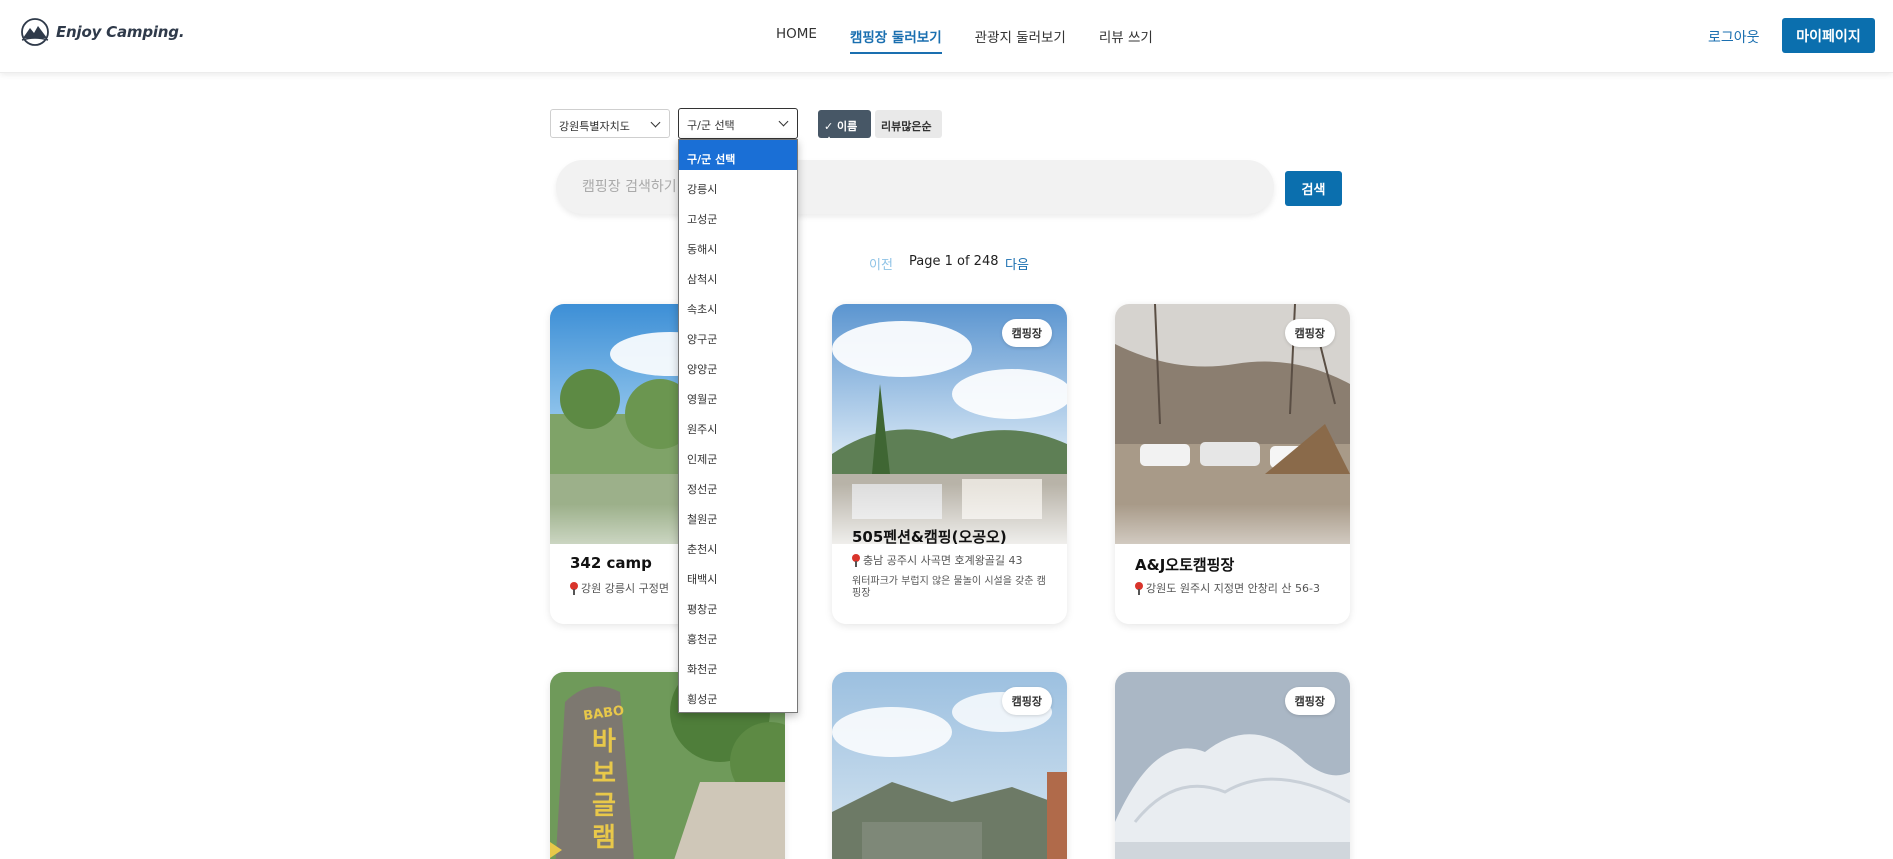 This screenshot has height=859, width=1893. I want to click on campsite-address-text: 강원도 원주시 지정면 안창리 산 56-3, so click(1233, 588).